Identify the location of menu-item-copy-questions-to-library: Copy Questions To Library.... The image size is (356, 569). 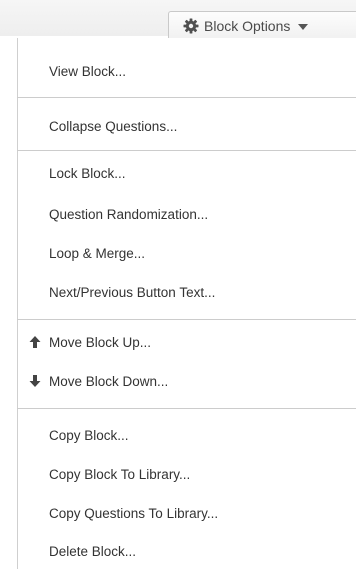
(133, 514).